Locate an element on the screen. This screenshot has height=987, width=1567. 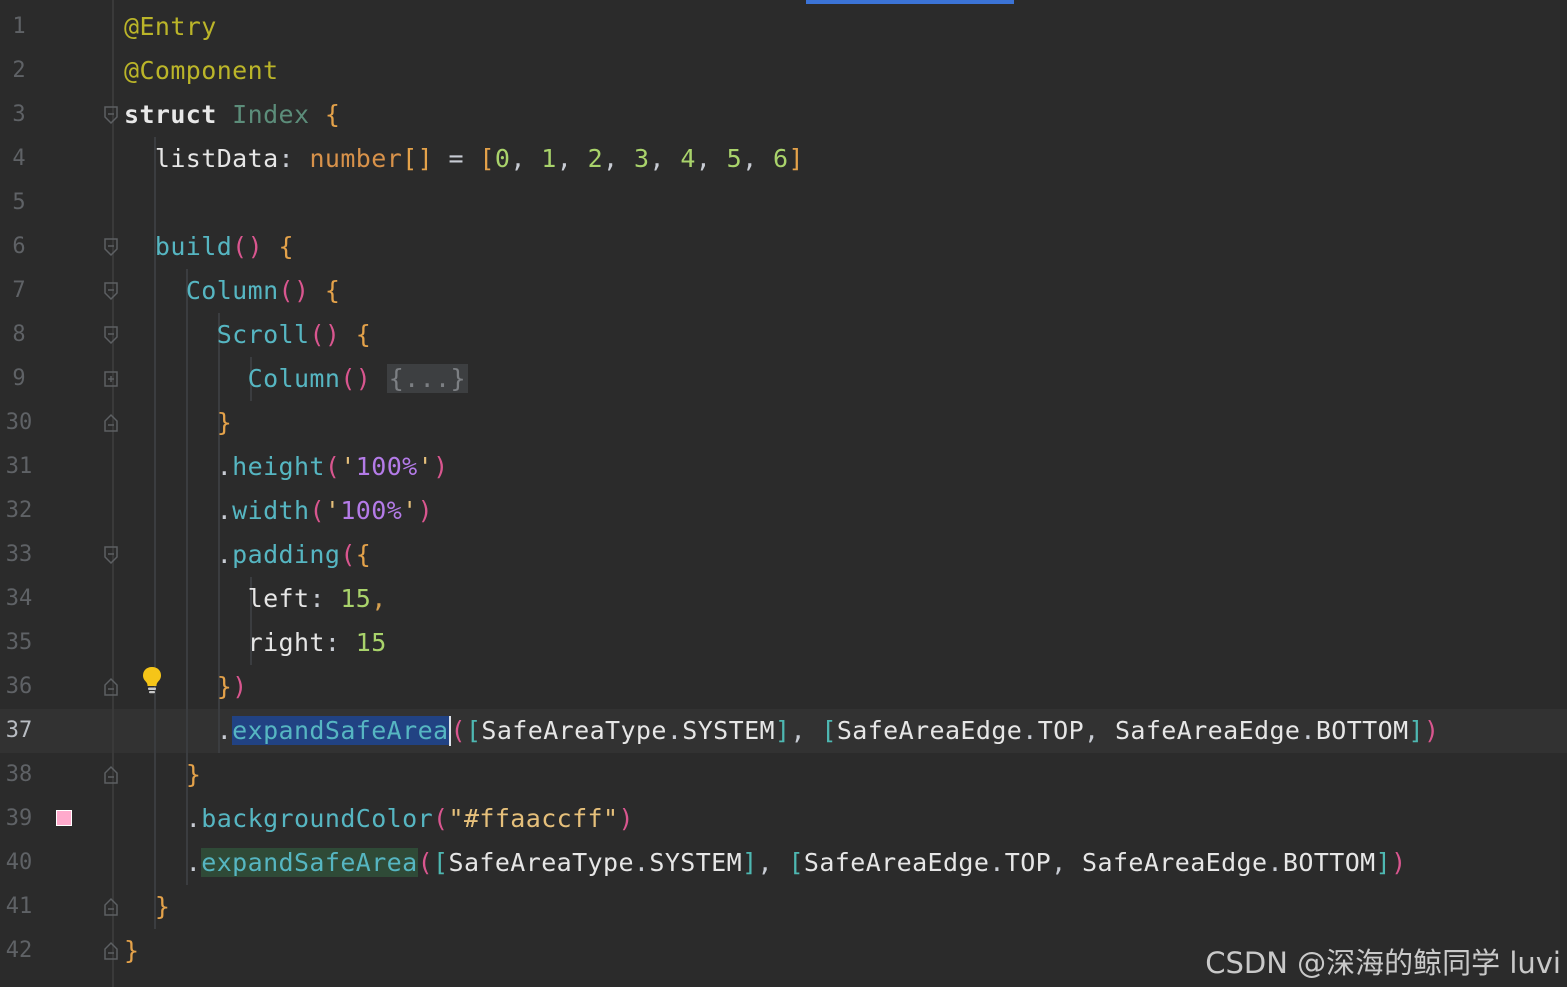
code-line: 33 .padding({ is located at coordinates (783, 555).